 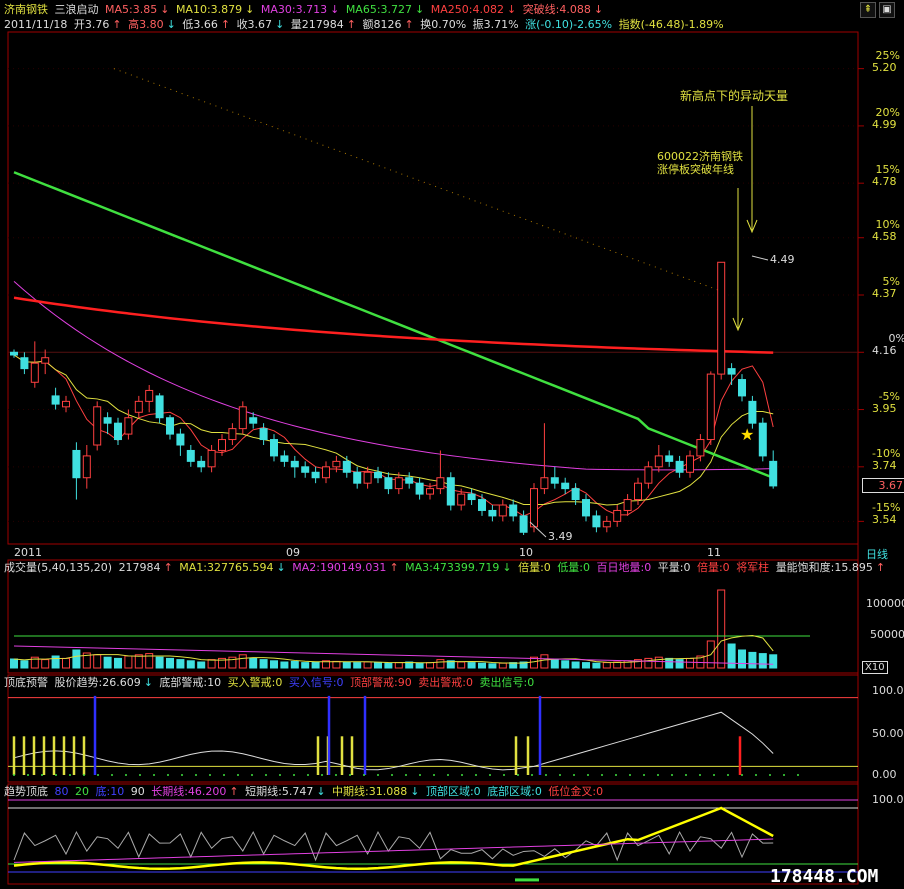 I want to click on annotation-mid: 600022济南钢铁 涨停板突破年线, so click(x=700, y=163).